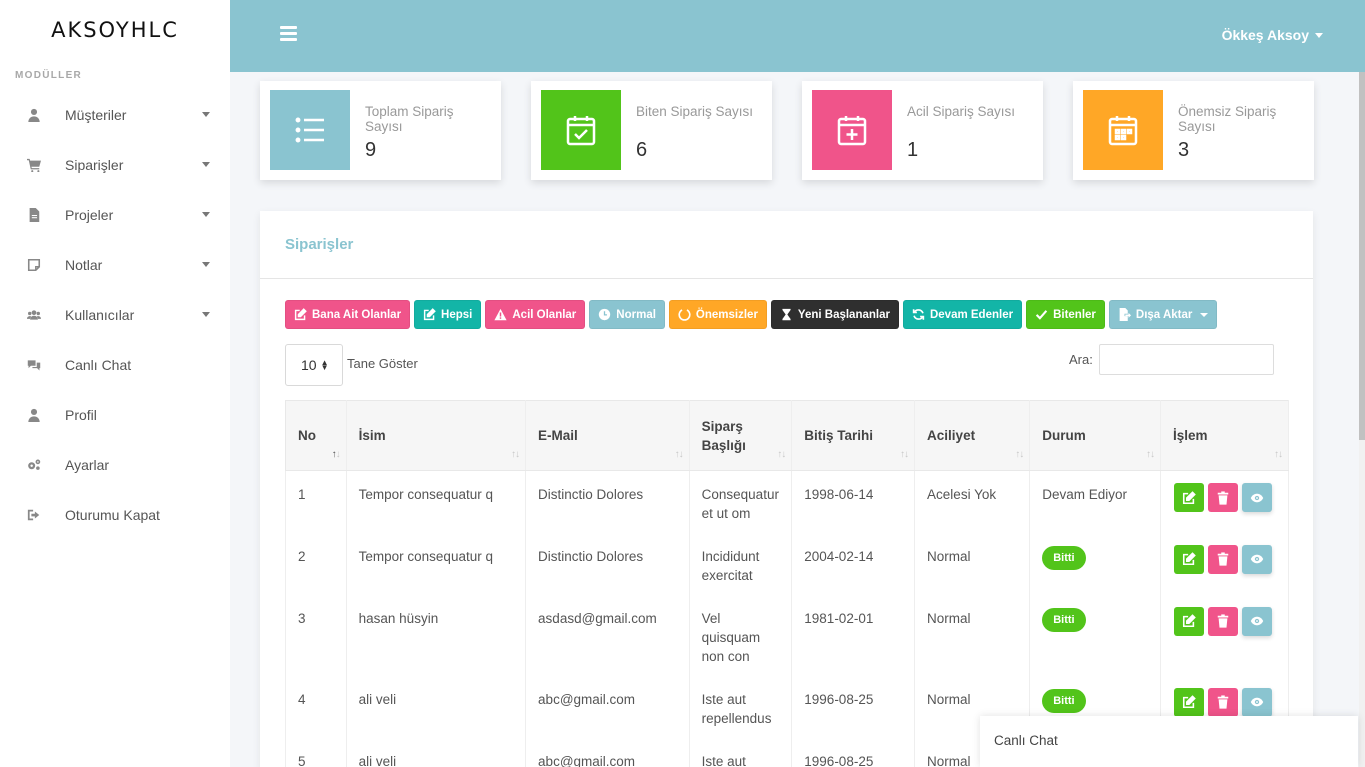  What do you see at coordinates (503, 314) in the screenshot?
I see `warning-icon` at bounding box center [503, 314].